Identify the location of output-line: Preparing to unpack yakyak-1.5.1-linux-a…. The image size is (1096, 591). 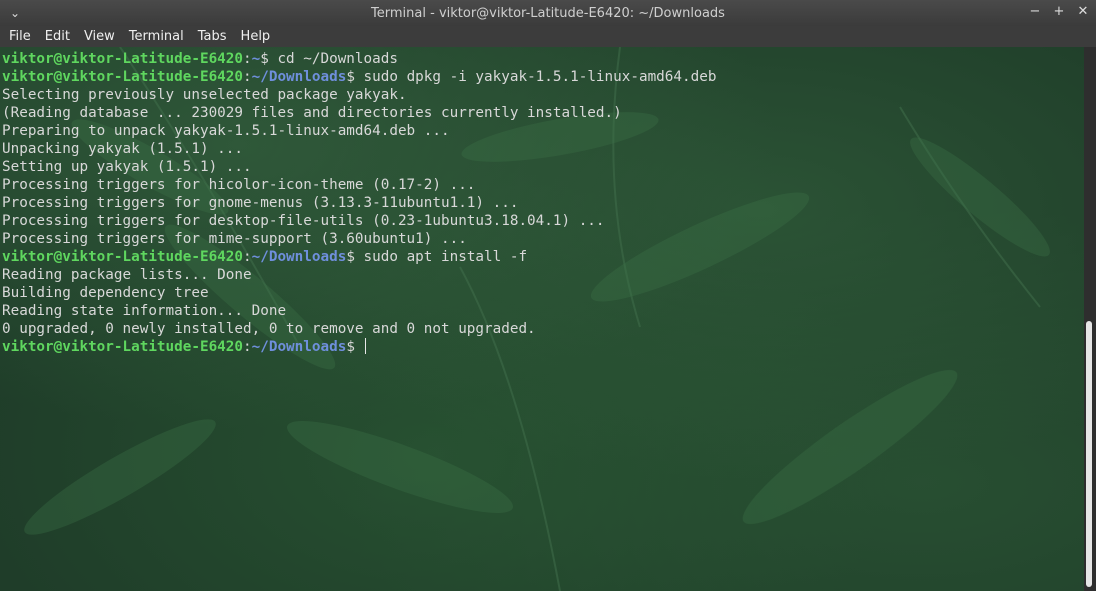
(226, 131).